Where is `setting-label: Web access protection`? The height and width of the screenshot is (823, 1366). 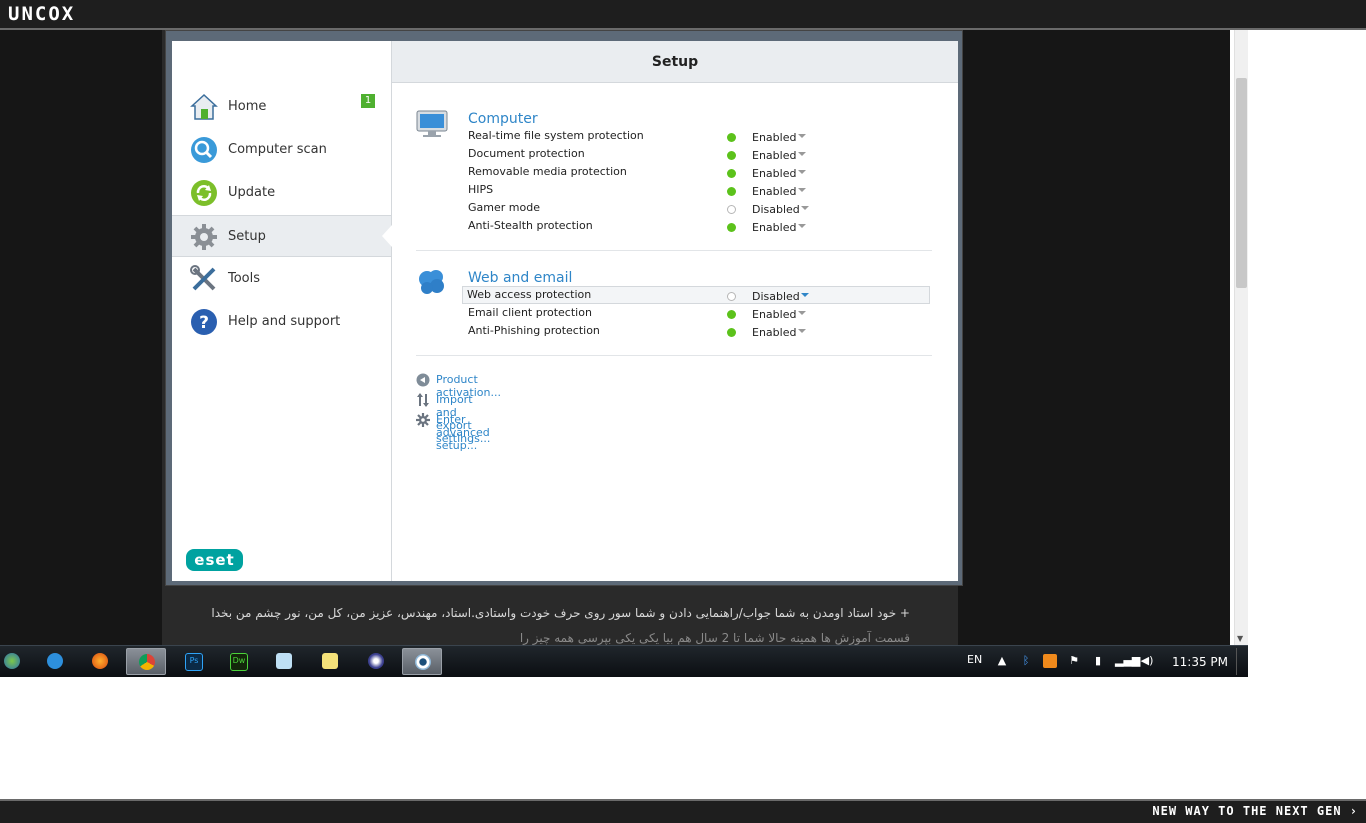 setting-label: Web access protection is located at coordinates (529, 294).